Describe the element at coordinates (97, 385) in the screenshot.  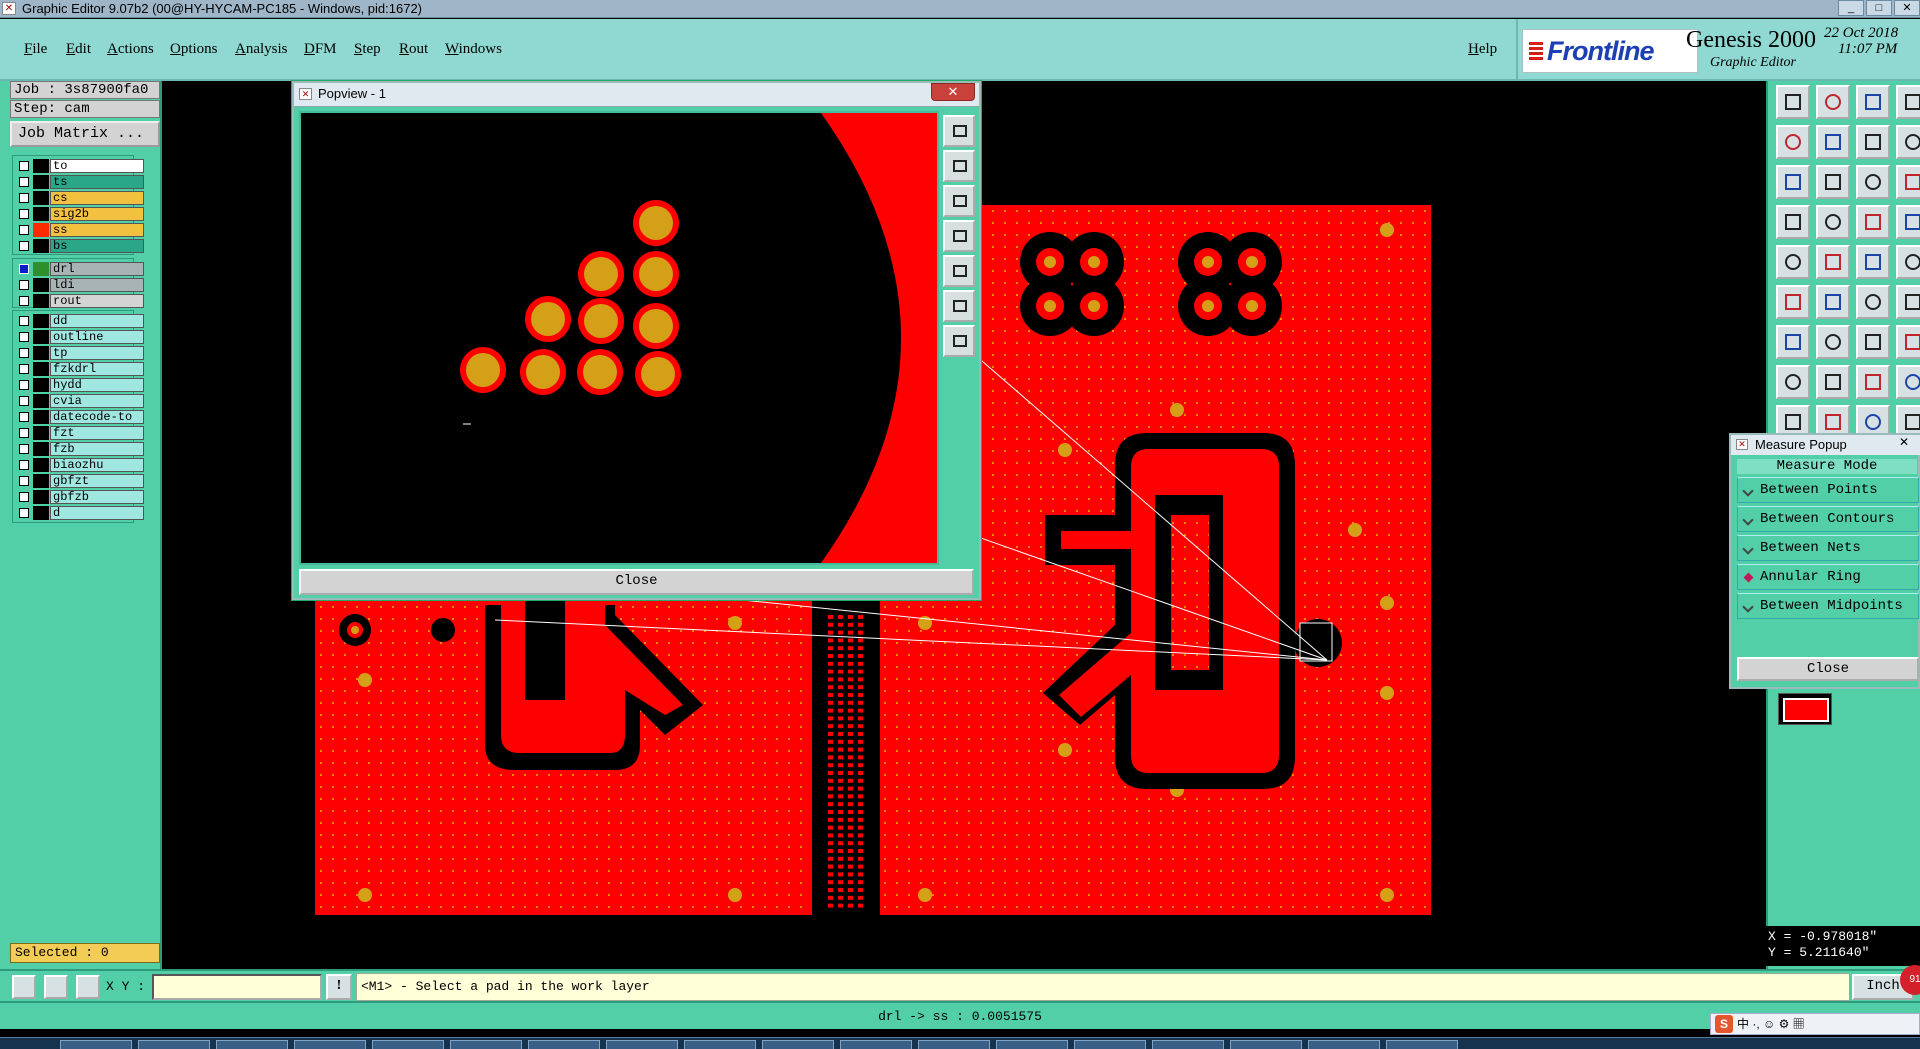
I see `layer-name: hydd` at that location.